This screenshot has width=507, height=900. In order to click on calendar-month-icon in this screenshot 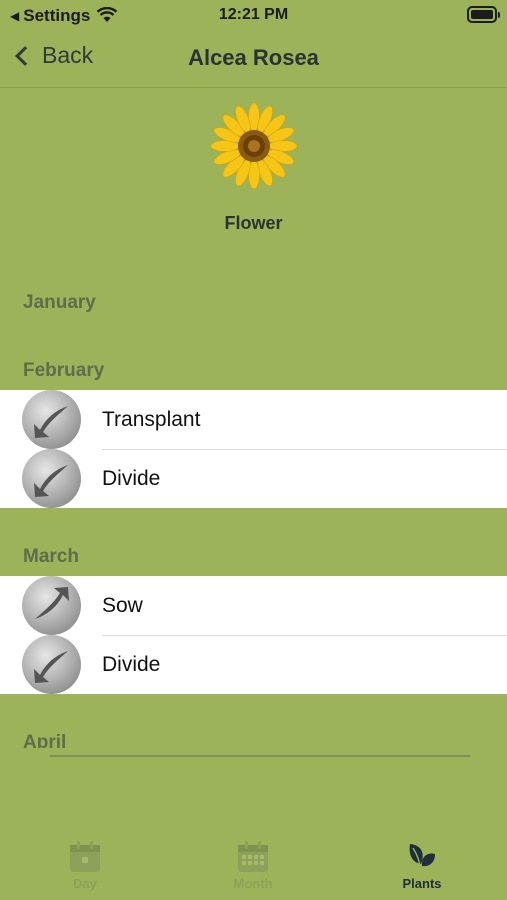, I will do `click(253, 856)`.